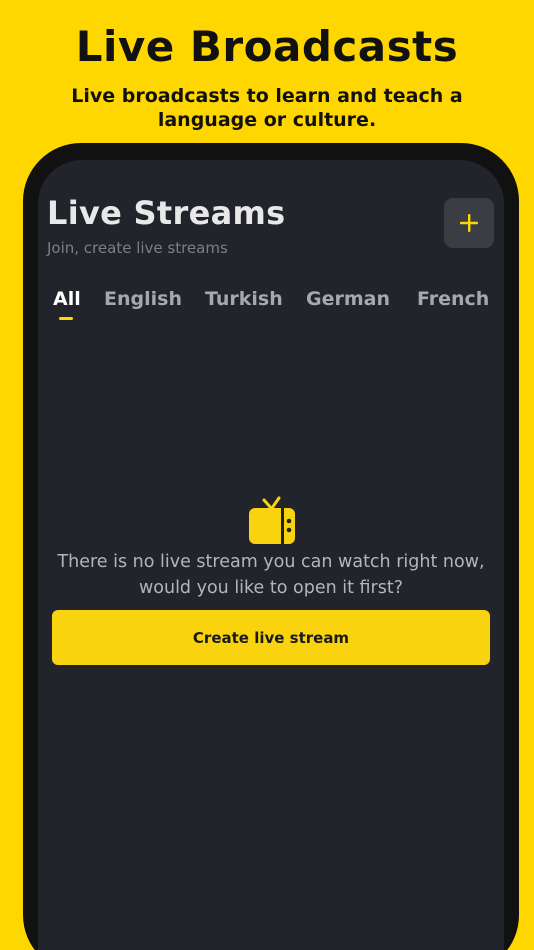 The image size is (534, 950). I want to click on active-tab-indicator, so click(66, 318).